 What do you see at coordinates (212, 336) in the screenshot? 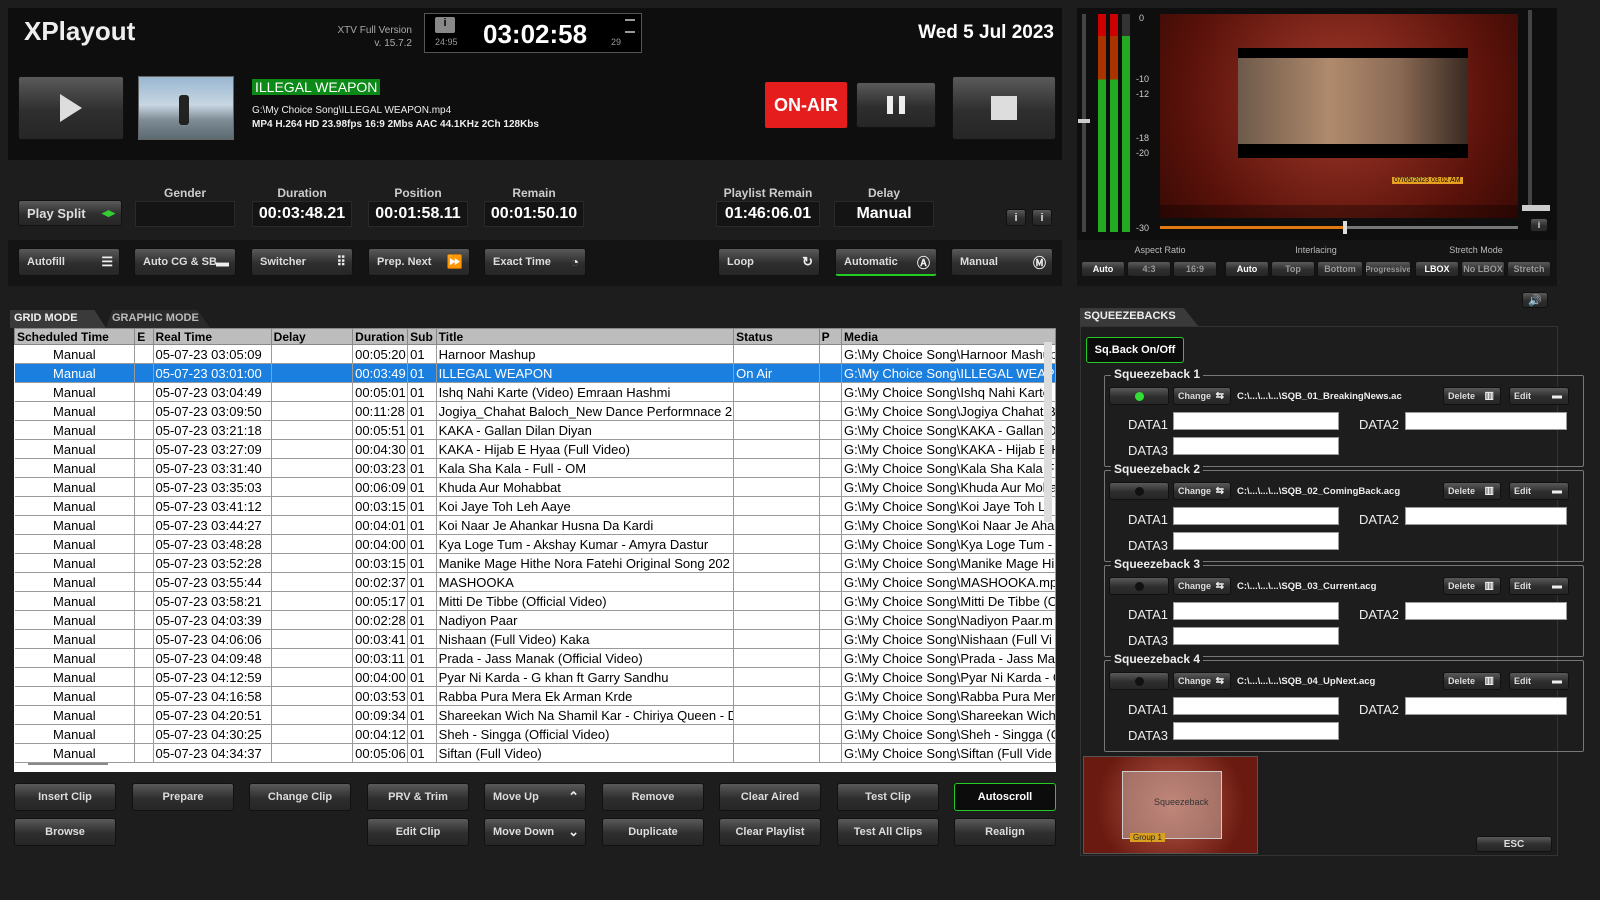
I see `grid-header-2: Real Time` at bounding box center [212, 336].